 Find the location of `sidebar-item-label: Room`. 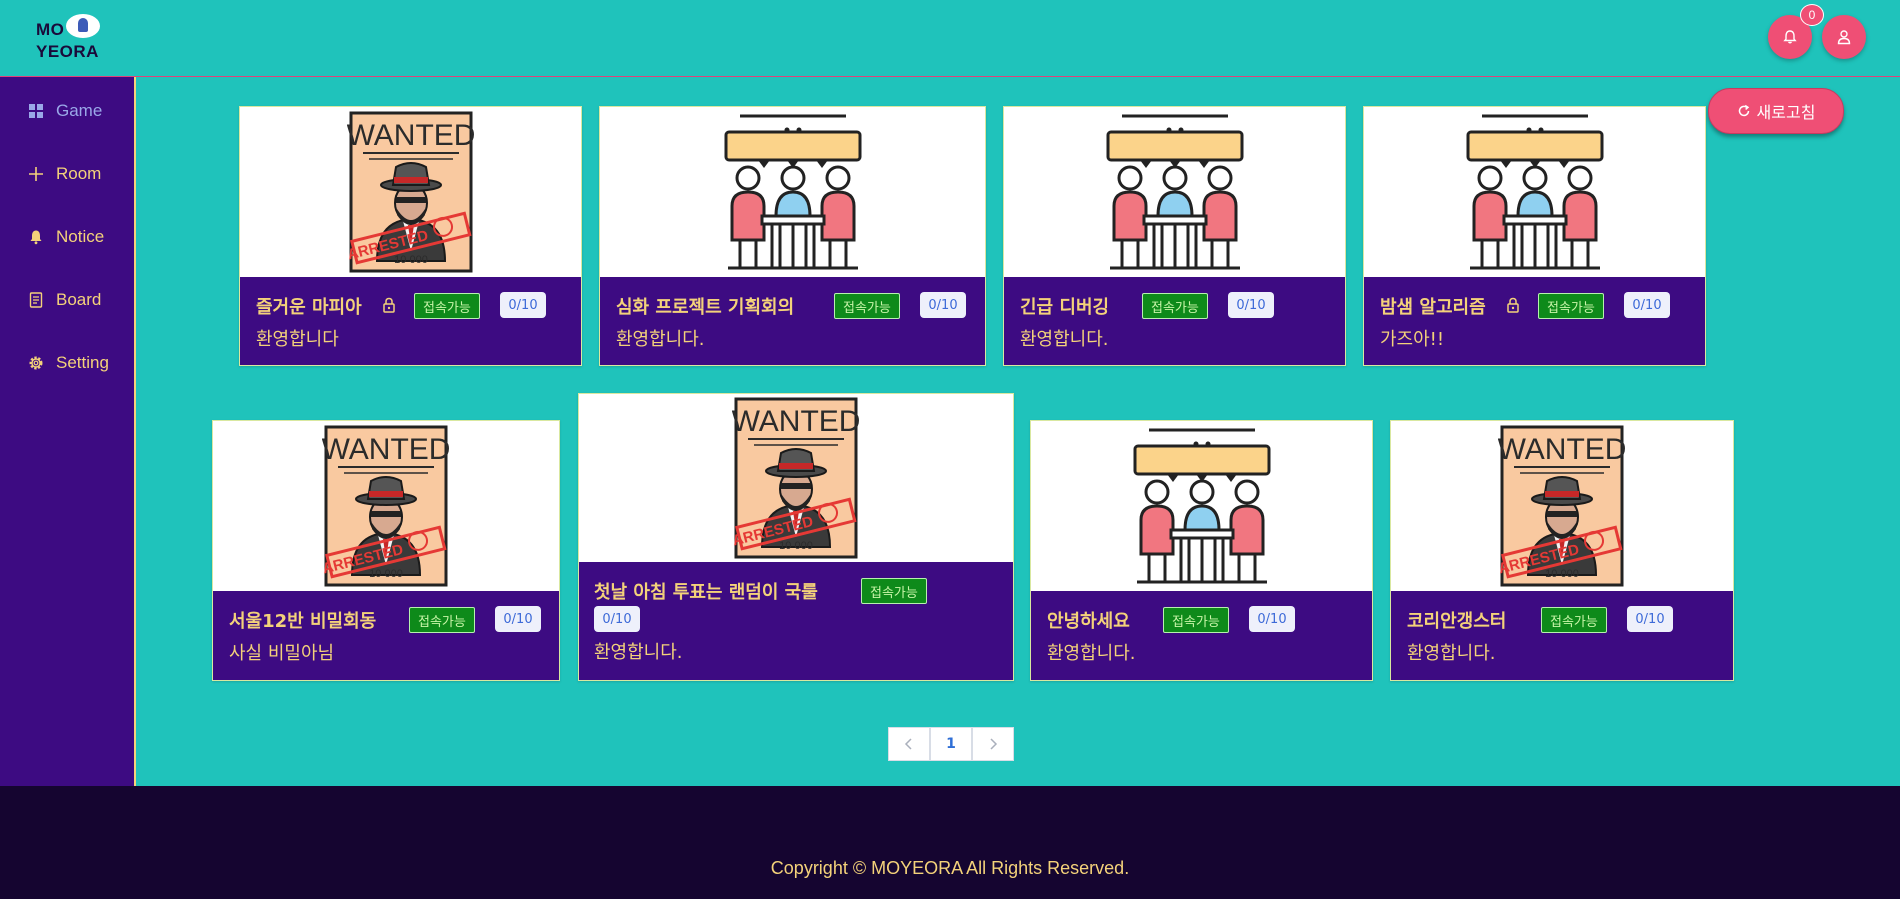

sidebar-item-label: Room is located at coordinates (79, 173).